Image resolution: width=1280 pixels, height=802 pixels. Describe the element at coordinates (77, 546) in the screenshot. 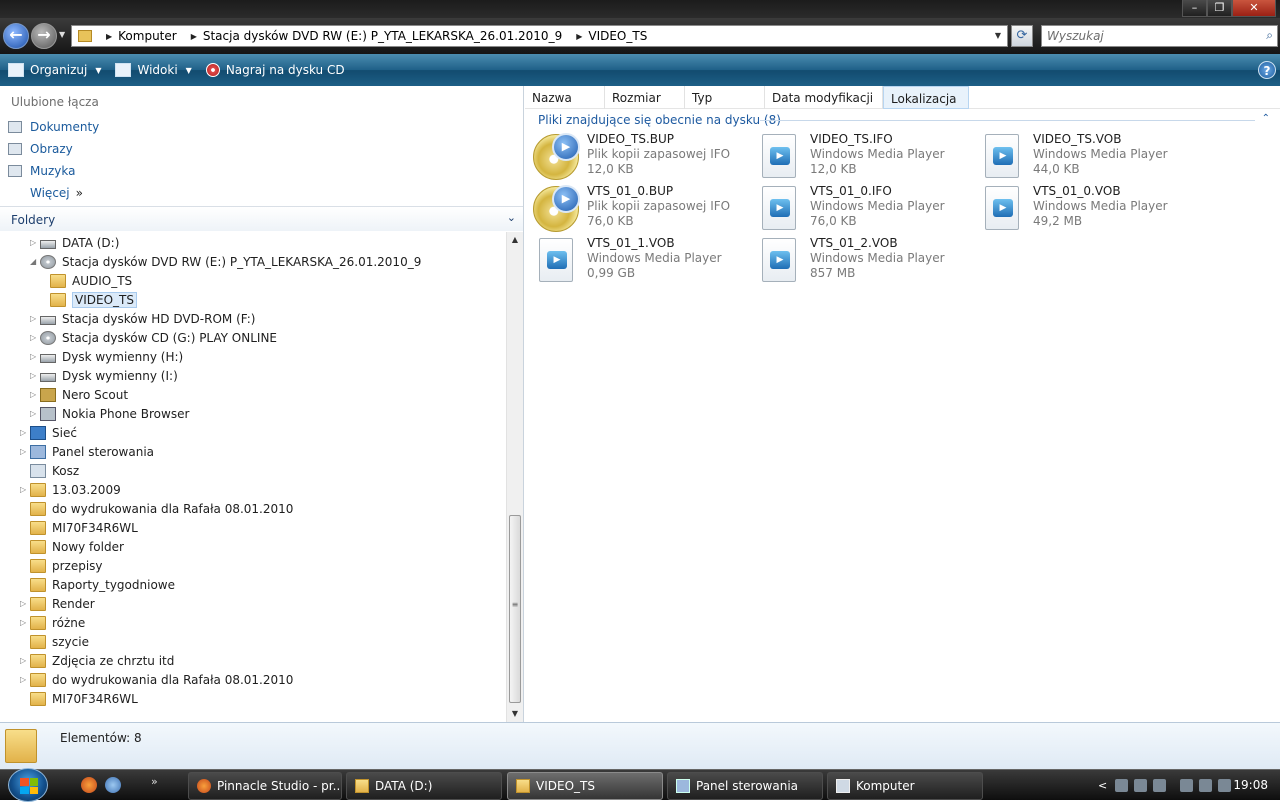

I see `tree-item: Nowy folder` at that location.